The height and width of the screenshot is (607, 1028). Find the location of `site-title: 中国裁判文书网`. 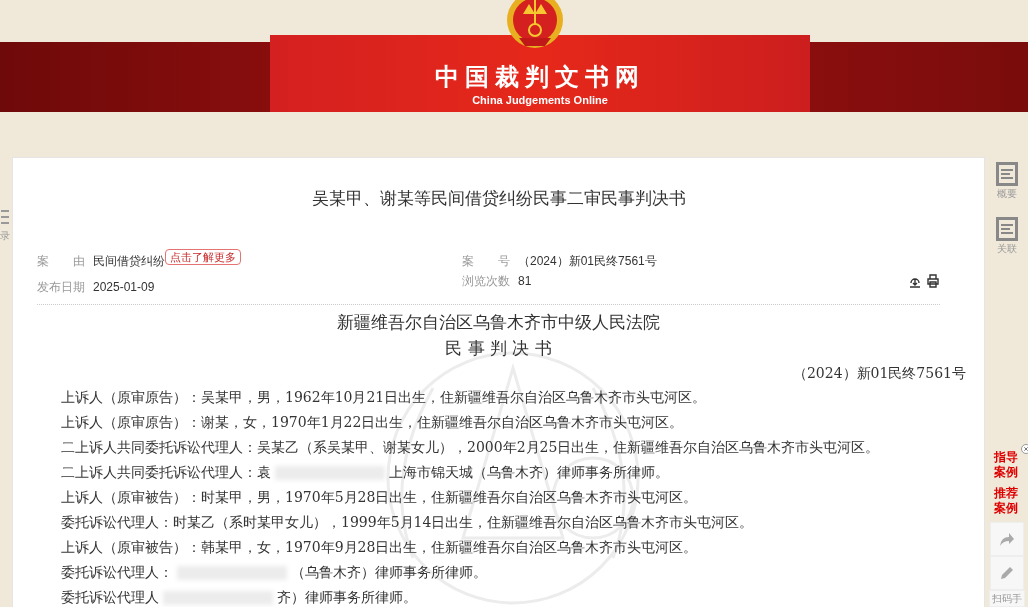

site-title: 中国裁判文书网 is located at coordinates (540, 76).